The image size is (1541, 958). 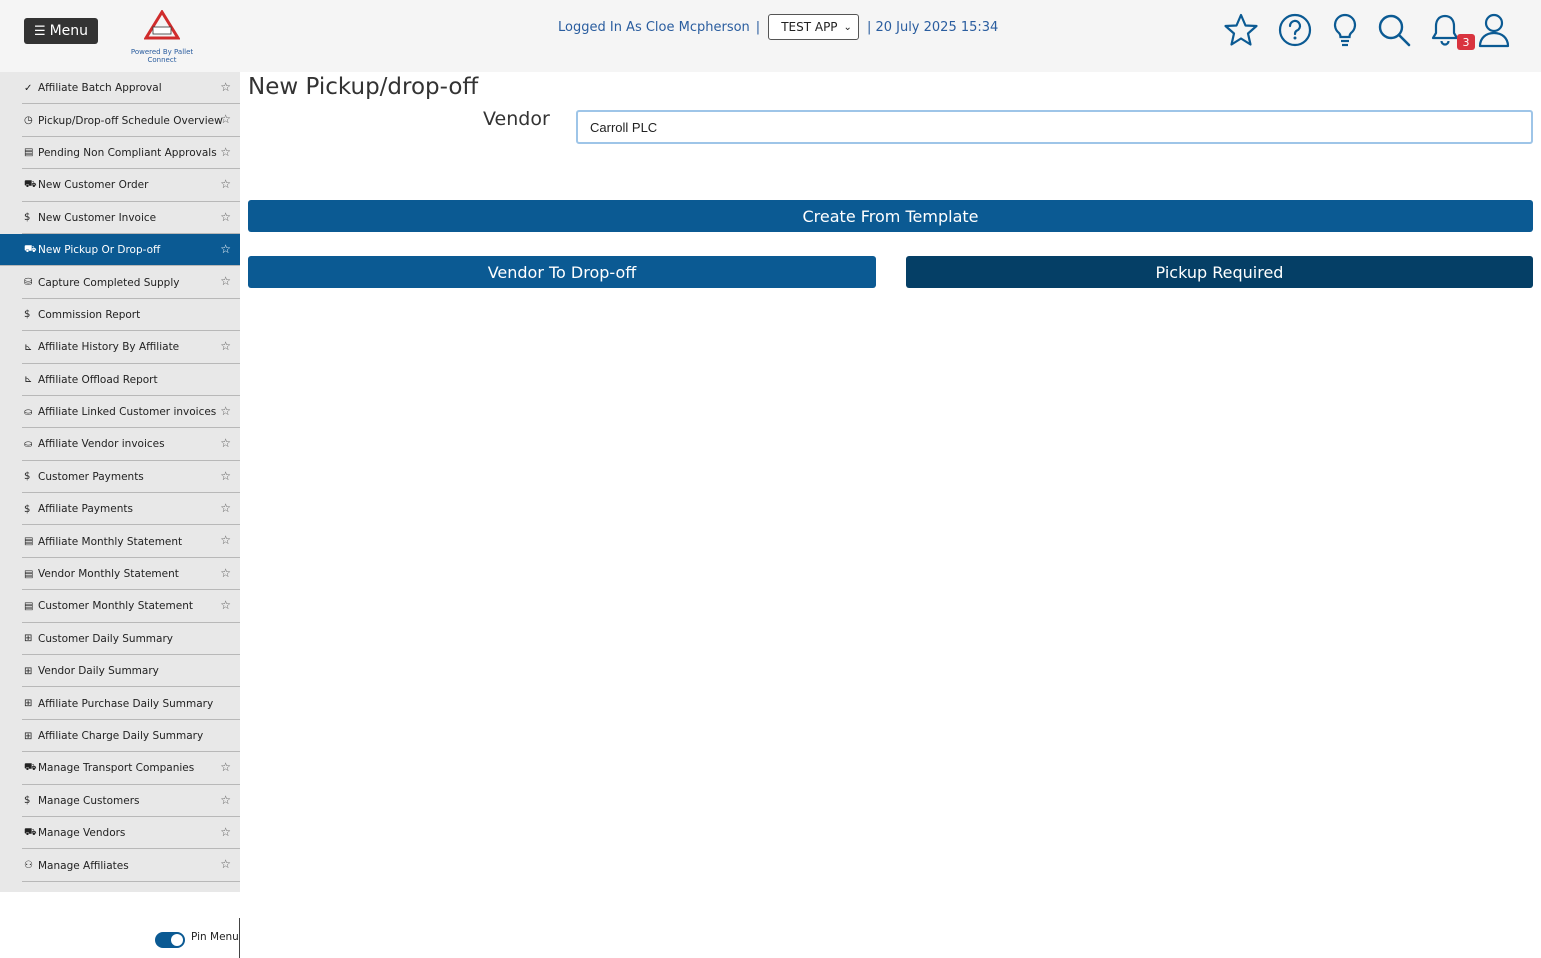 I want to click on help-icon, so click(x=1295, y=30).